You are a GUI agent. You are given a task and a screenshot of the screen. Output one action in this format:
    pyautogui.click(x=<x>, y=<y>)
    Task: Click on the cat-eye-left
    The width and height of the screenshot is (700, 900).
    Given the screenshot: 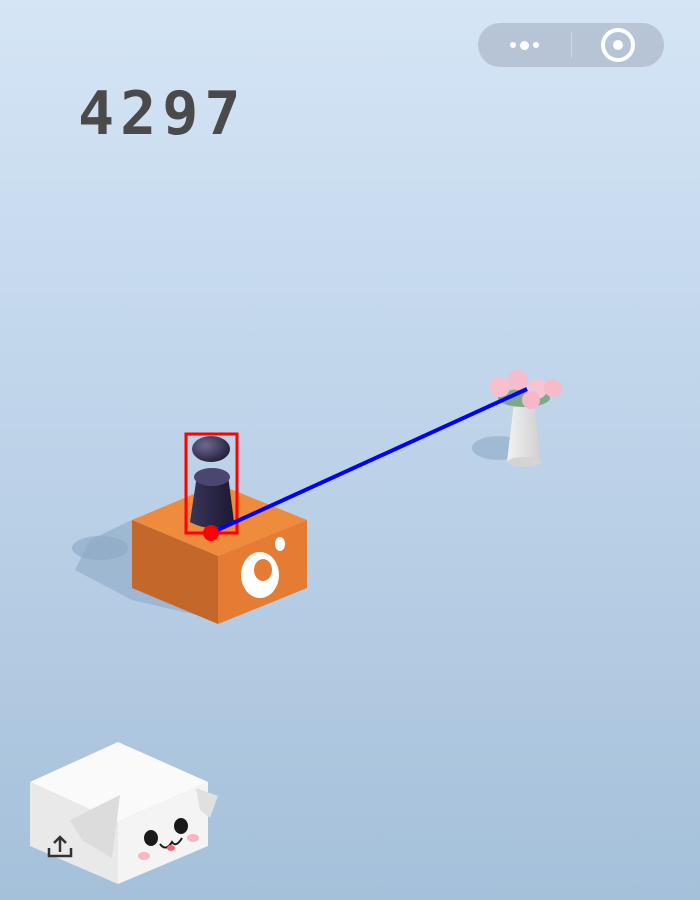 What is the action you would take?
    pyautogui.click(x=151, y=838)
    